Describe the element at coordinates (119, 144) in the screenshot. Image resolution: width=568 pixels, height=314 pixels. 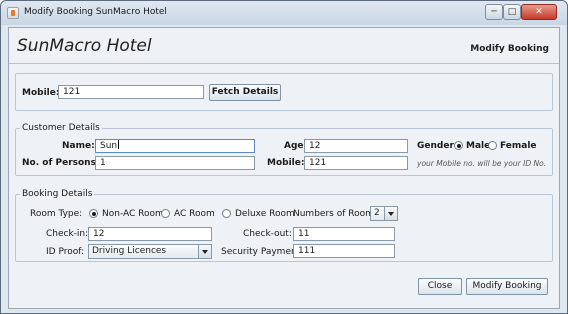
I see `text-caret` at that location.